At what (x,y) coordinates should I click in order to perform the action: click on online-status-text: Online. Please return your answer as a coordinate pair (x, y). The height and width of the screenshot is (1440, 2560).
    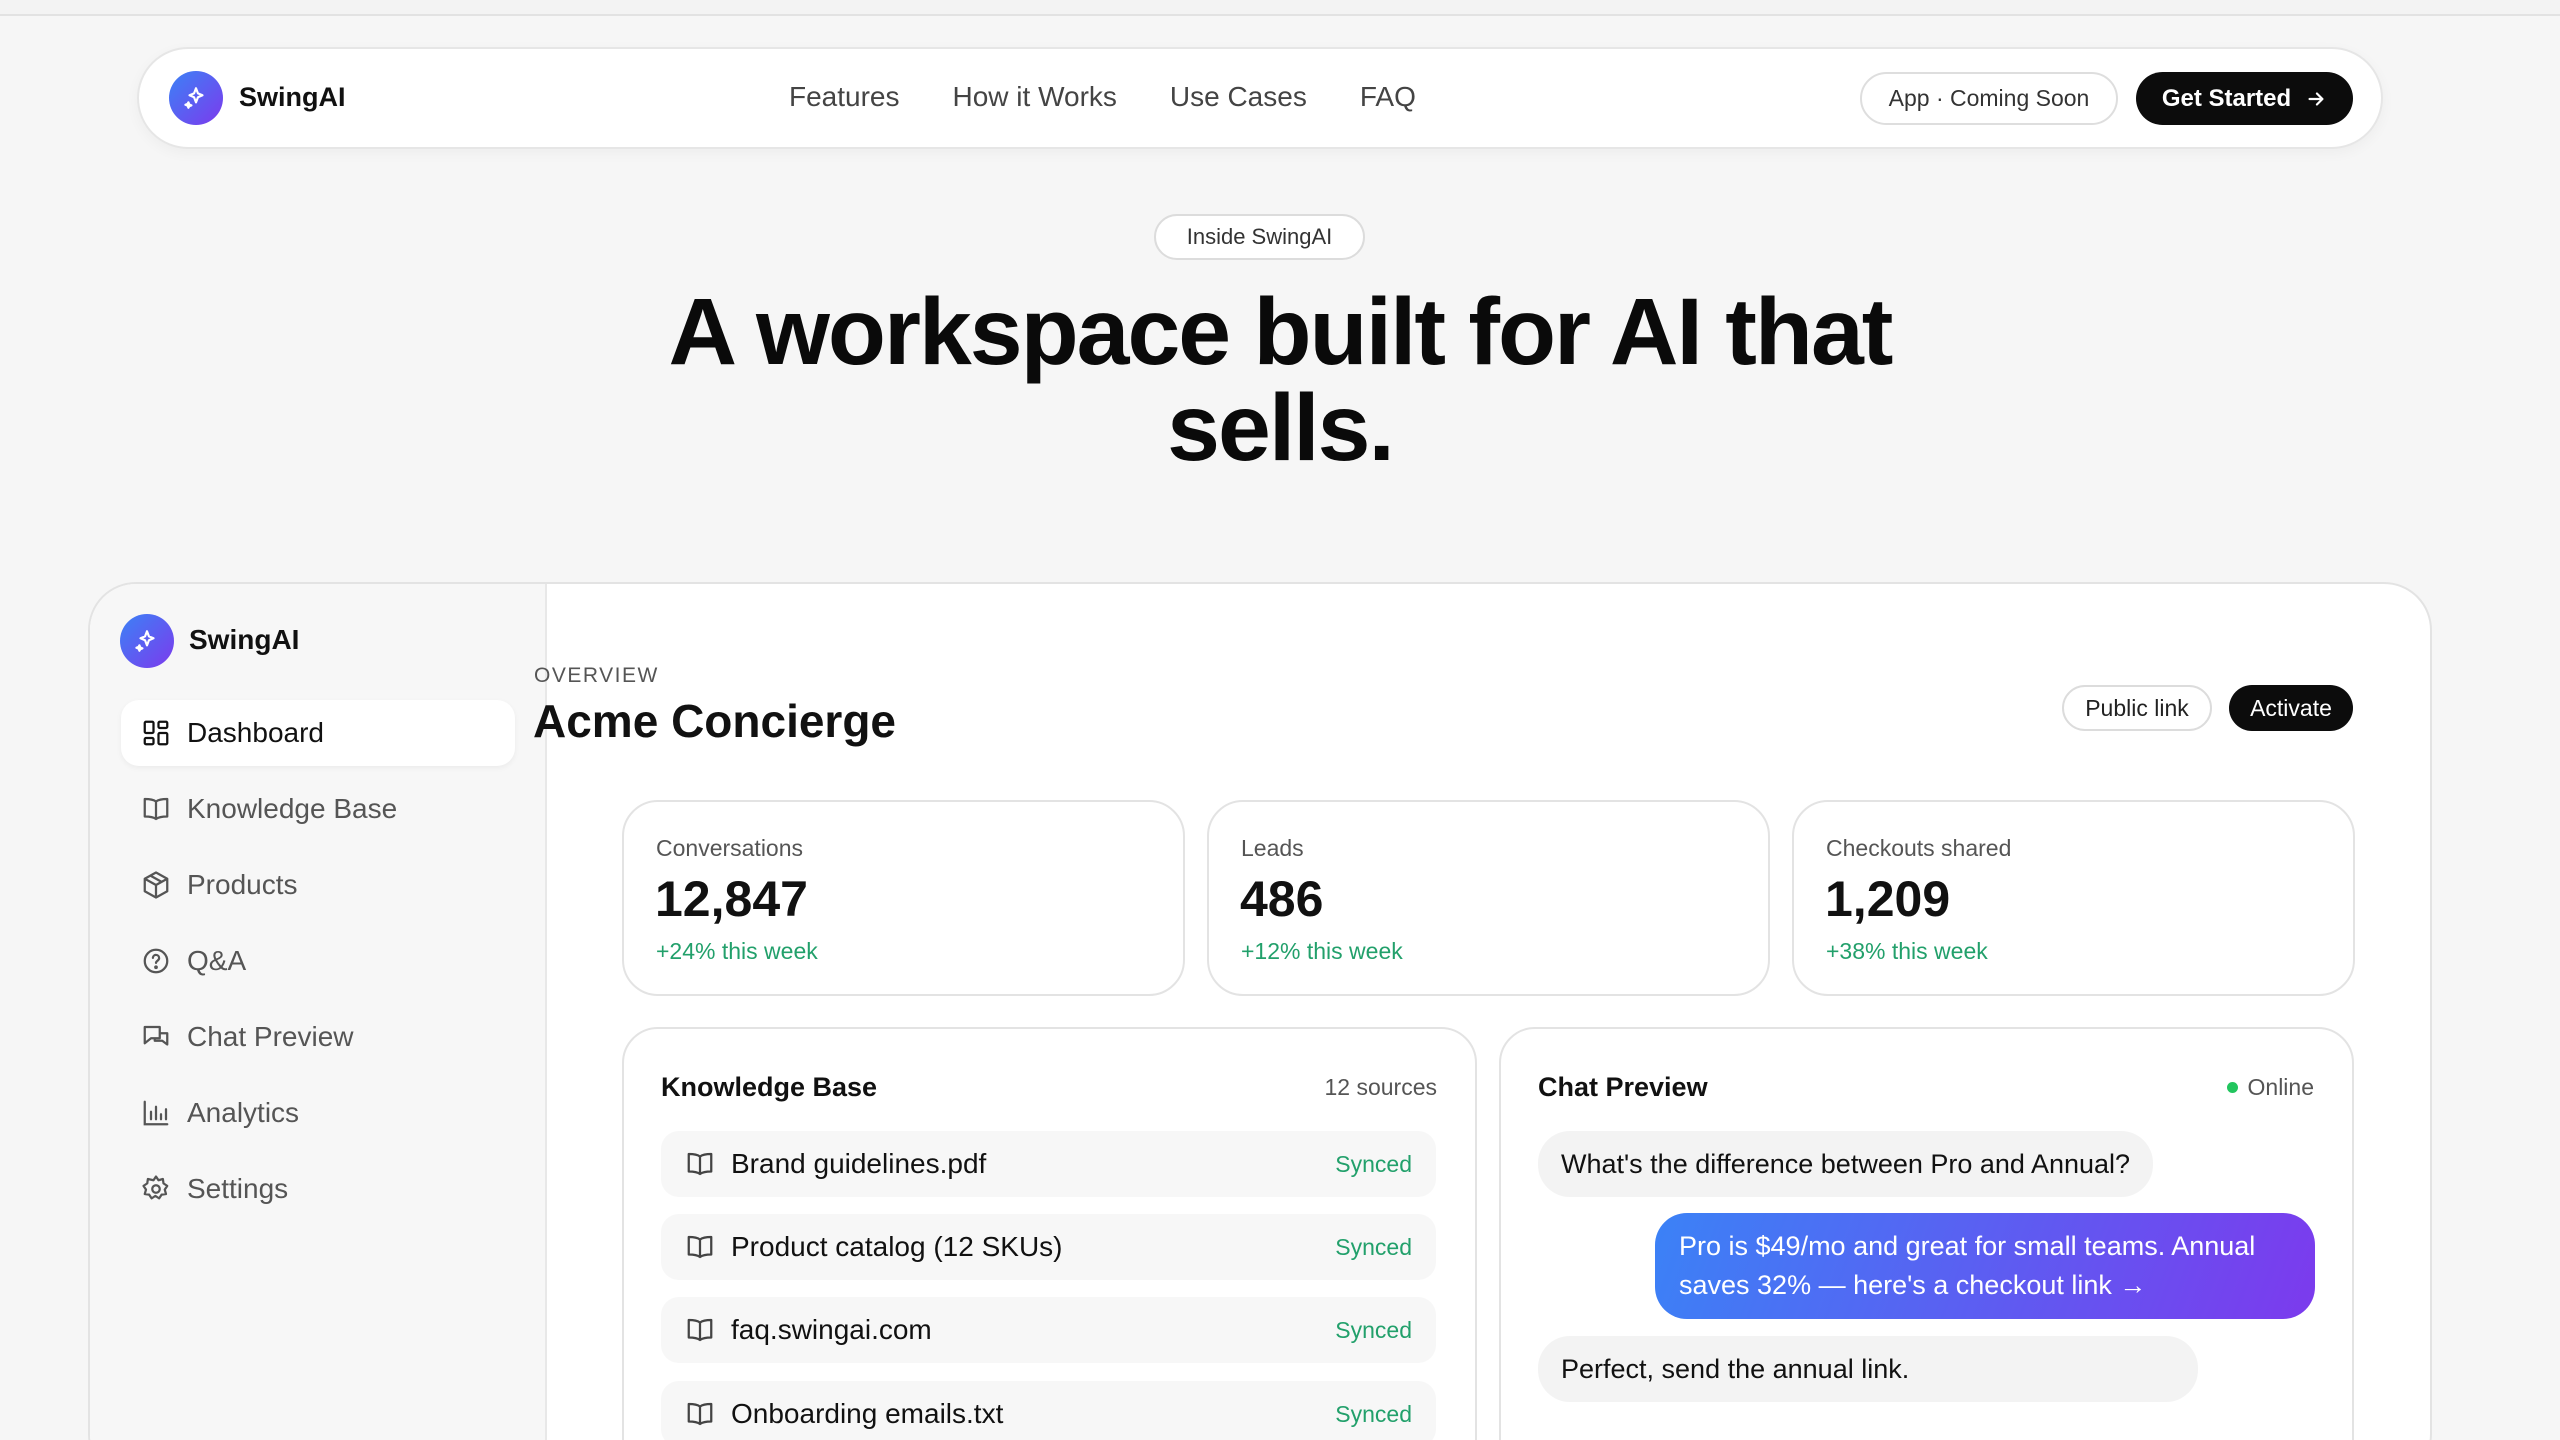
    Looking at the image, I should click on (2280, 1087).